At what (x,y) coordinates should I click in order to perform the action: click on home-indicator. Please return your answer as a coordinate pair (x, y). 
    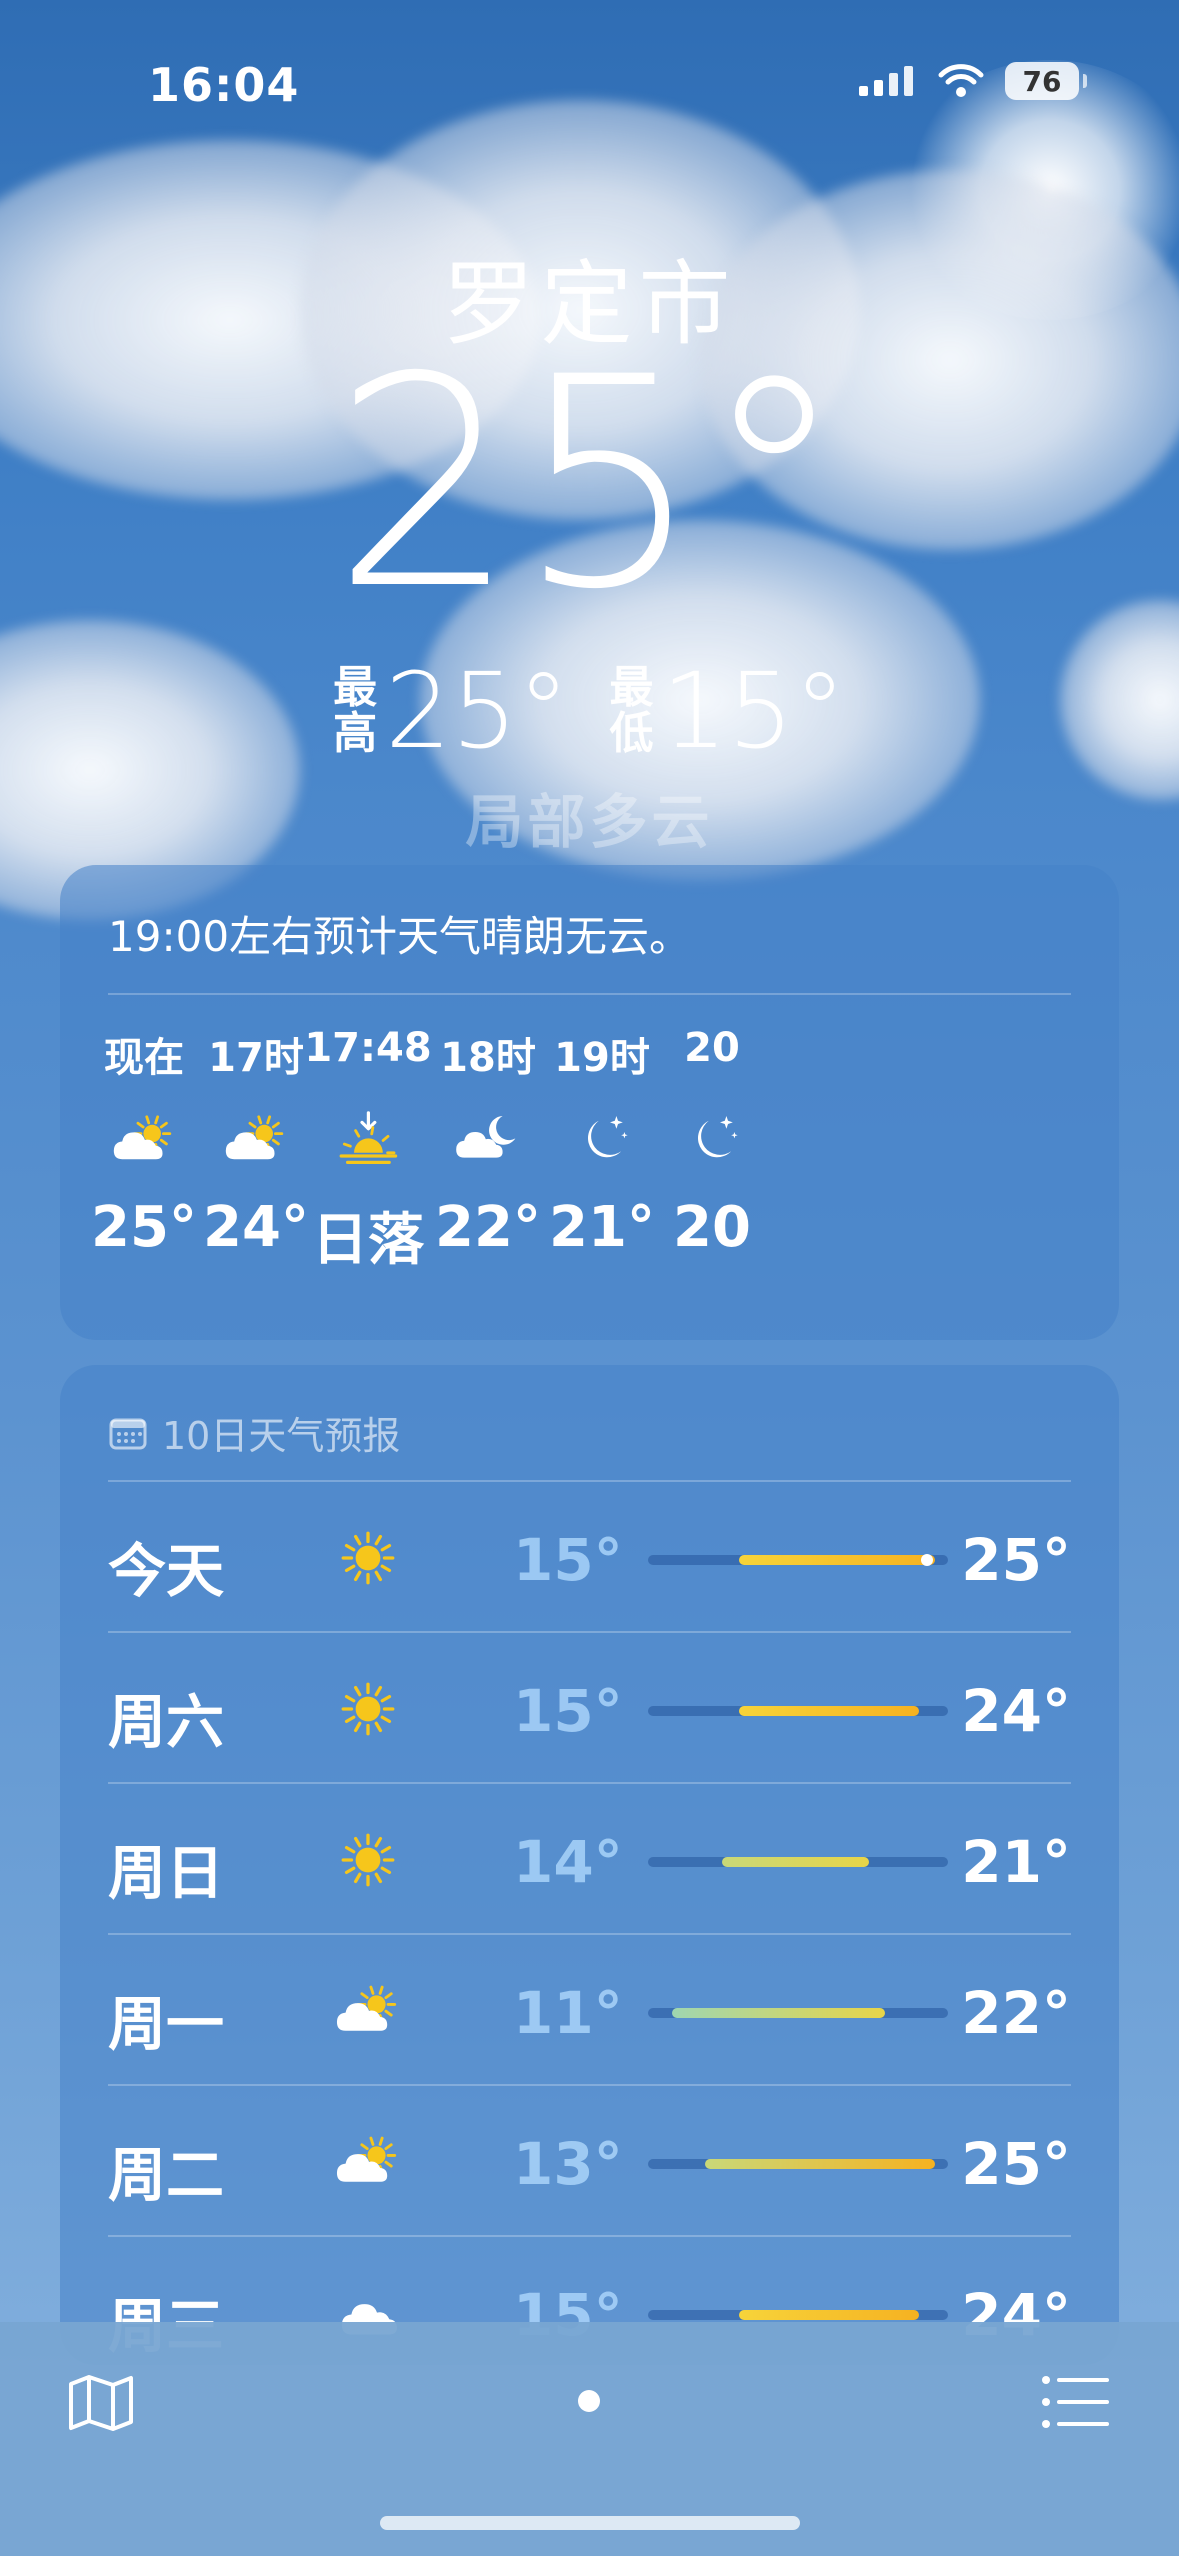
    Looking at the image, I should click on (590, 2523).